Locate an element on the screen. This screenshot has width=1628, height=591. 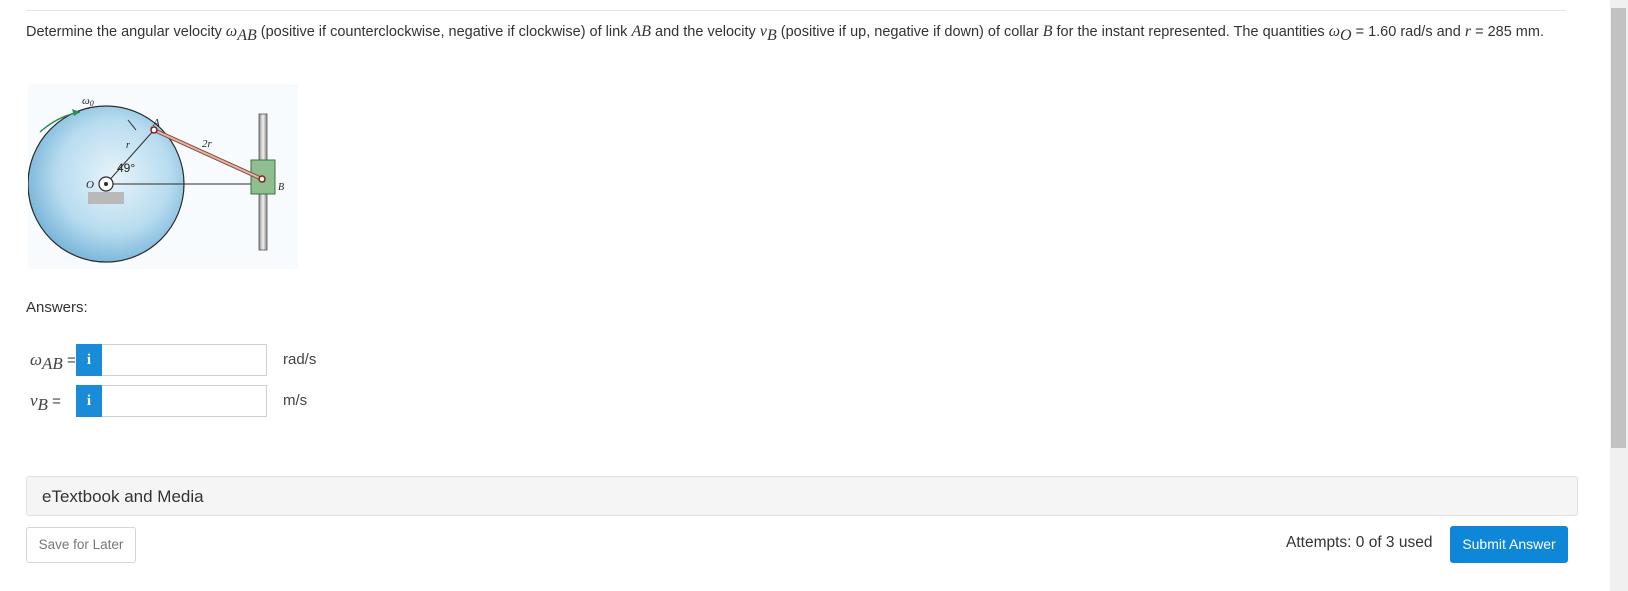
etextbook-media-panel: eTextbook and Media is located at coordinates (802, 496).